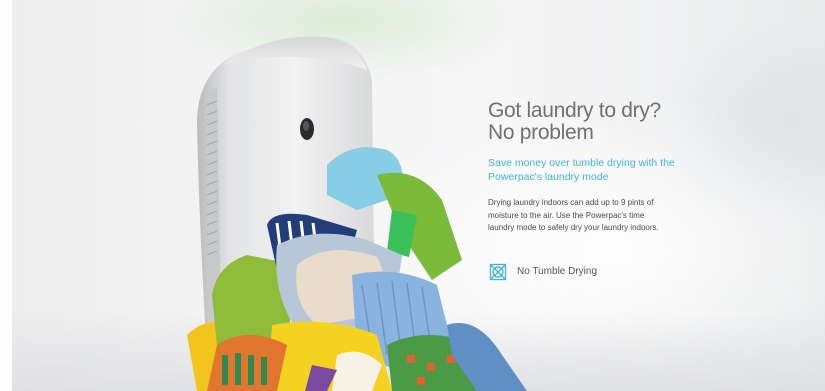  Describe the element at coordinates (557, 271) in the screenshot. I see `feature-label: No Tumble Drying` at that location.